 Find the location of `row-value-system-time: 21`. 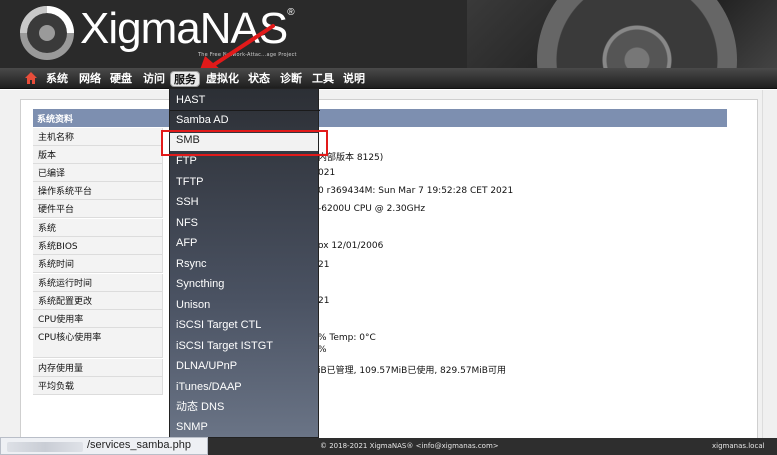

row-value-system-time: 21 is located at coordinates (324, 265).